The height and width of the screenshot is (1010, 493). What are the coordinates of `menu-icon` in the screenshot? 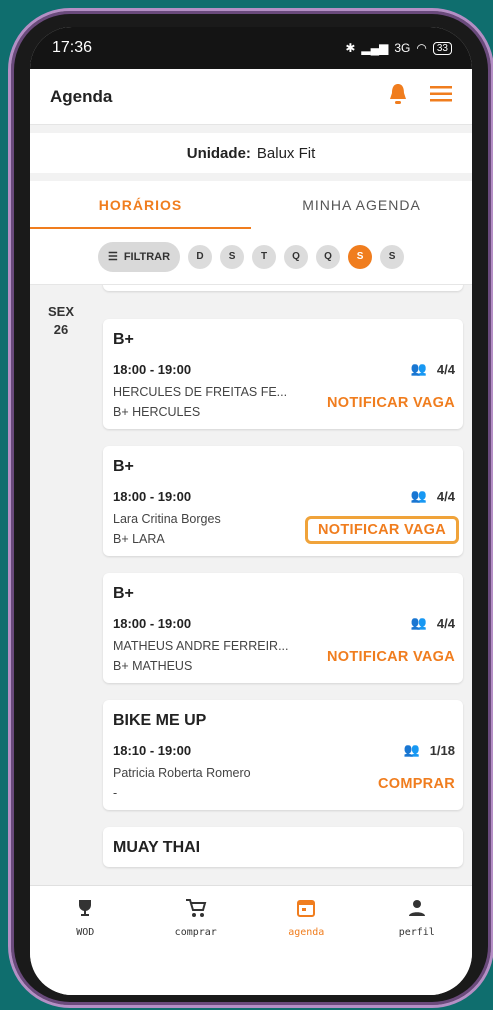 It's located at (441, 96).